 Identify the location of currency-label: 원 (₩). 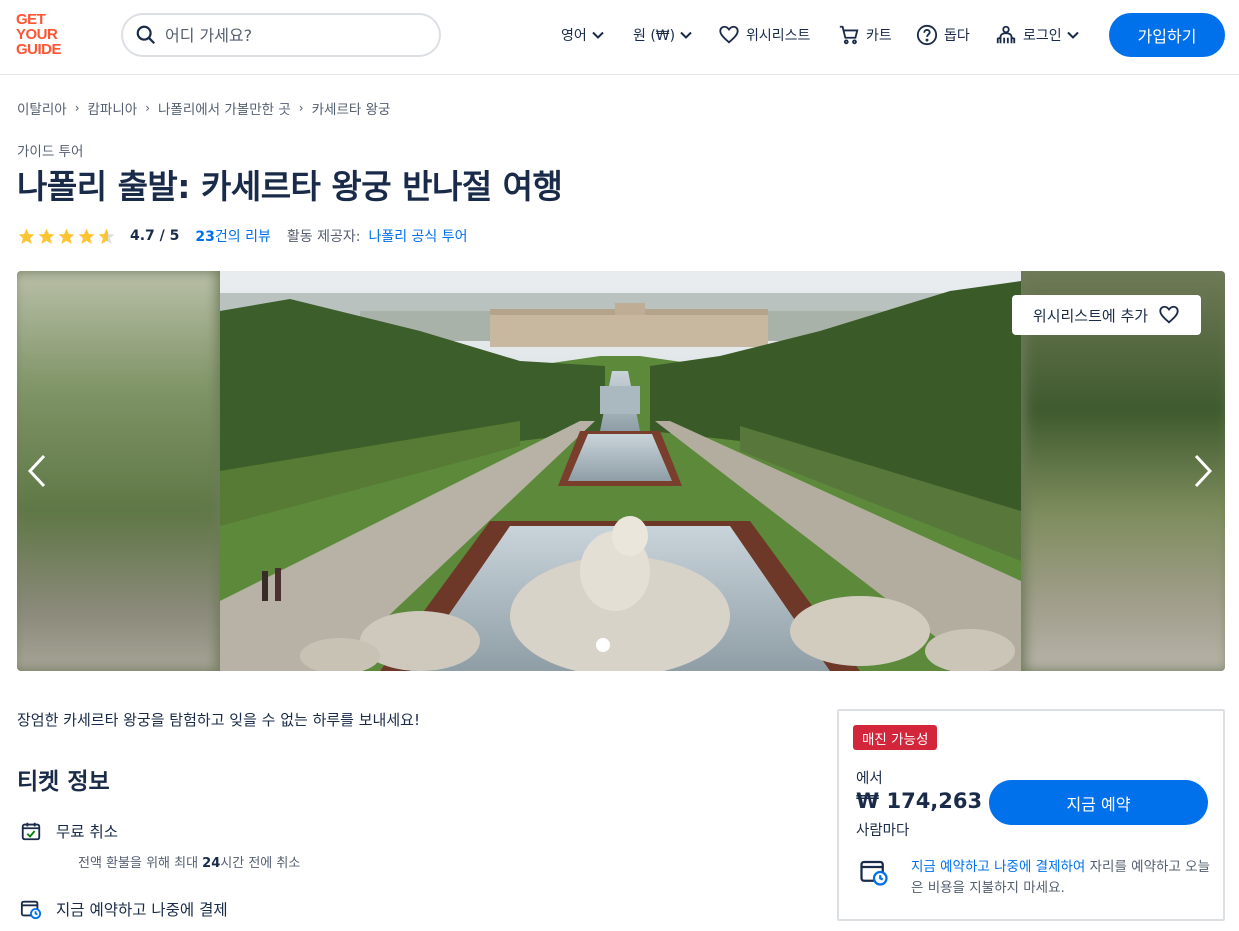
(654, 36).